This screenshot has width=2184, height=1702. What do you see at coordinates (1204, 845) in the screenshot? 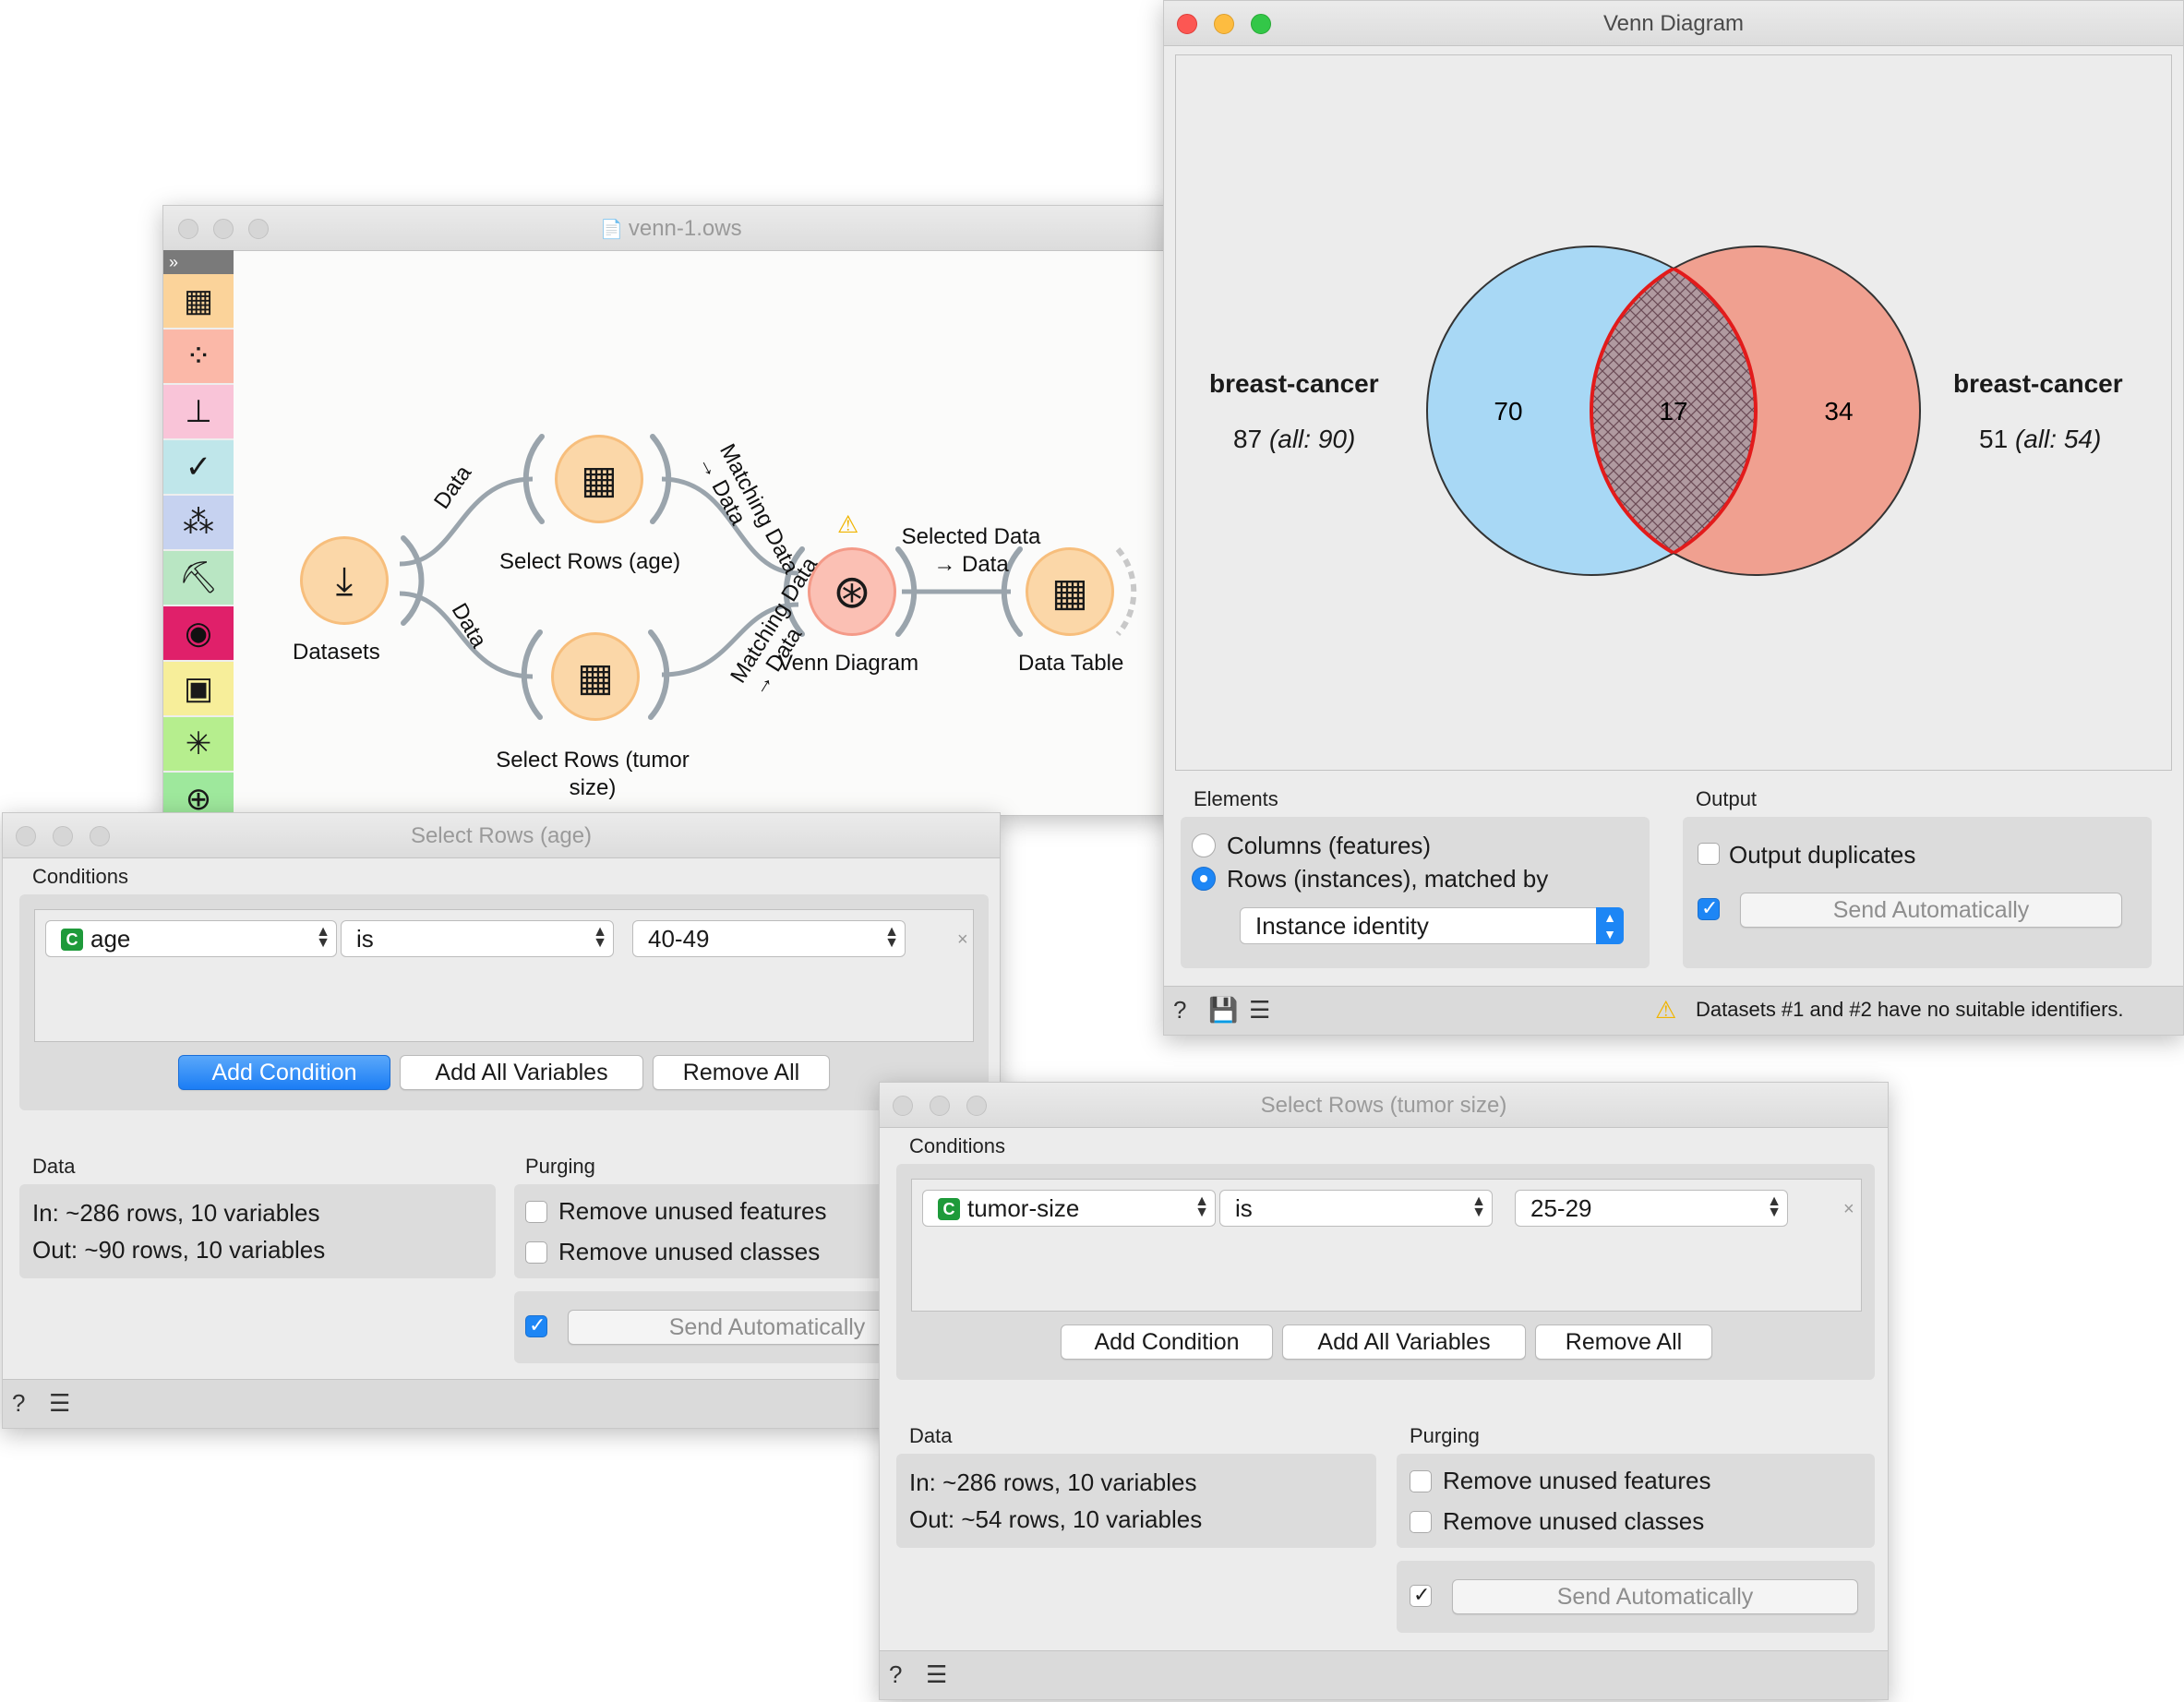
I see `columns-radio` at bounding box center [1204, 845].